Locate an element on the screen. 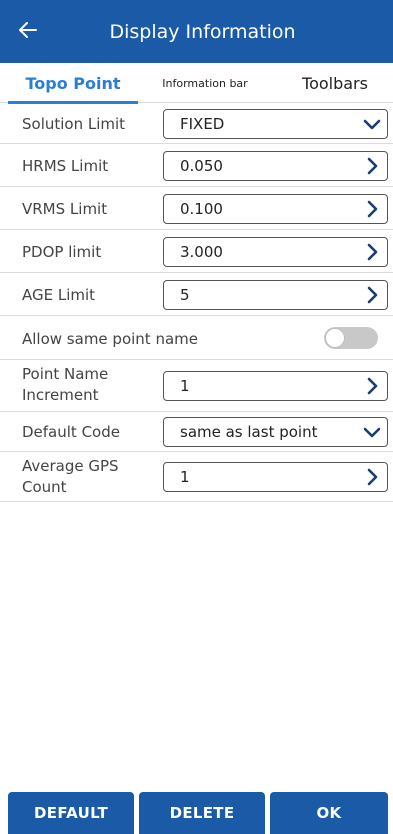 The height and width of the screenshot is (834, 393). row-default-code: Default Code same as last point is located at coordinates (196, 432).